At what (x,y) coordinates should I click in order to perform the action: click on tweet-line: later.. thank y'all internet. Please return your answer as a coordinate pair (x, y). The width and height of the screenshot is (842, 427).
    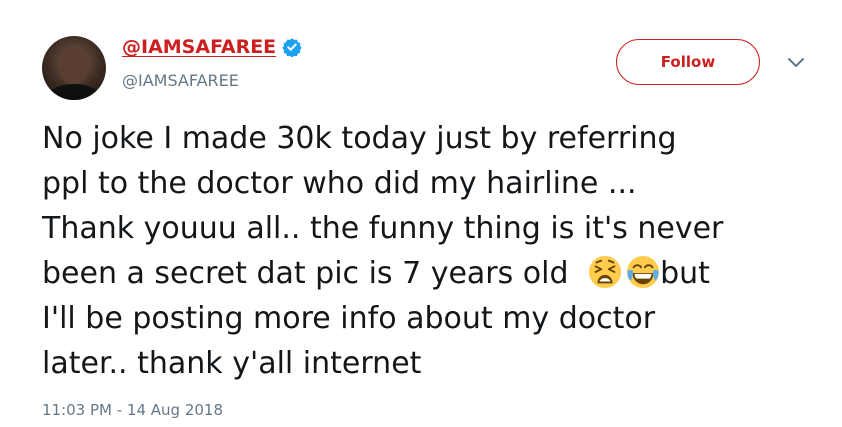
    Looking at the image, I should click on (232, 363).